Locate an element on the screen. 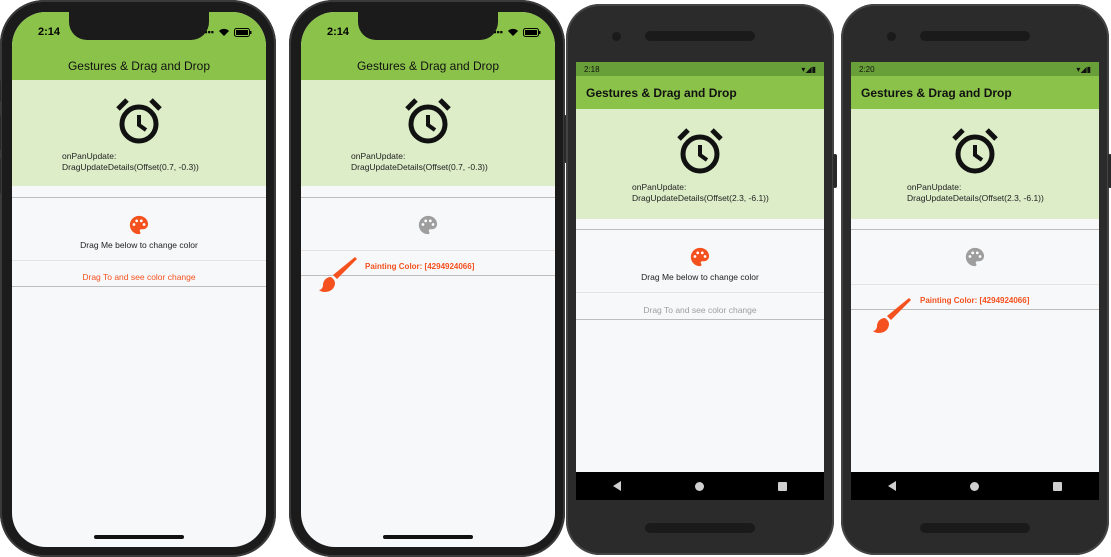 Image resolution: width=1111 pixels, height=557 pixels. status-time: 2:20 is located at coordinates (867, 69).